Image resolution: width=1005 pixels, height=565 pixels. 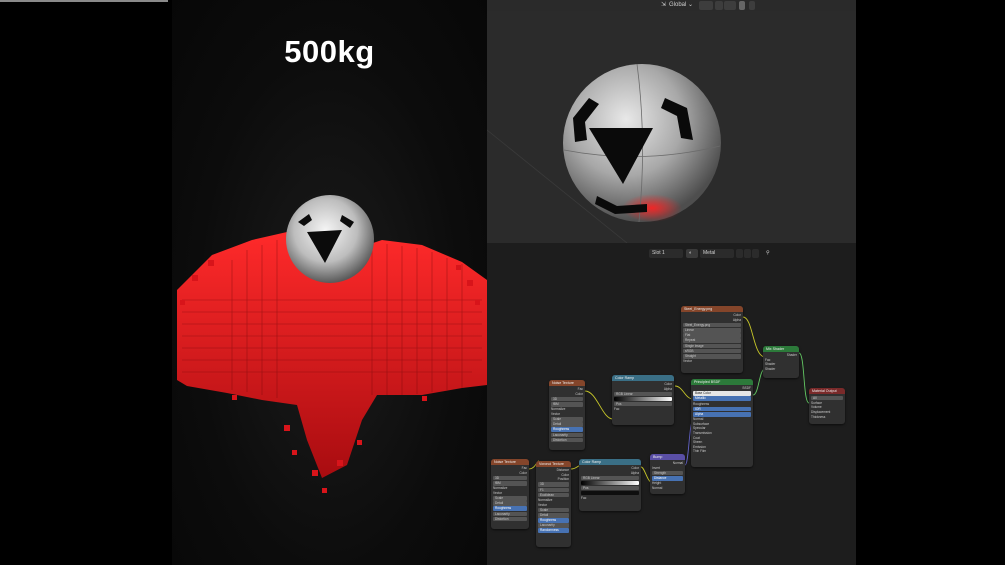 I want to click on proportional-edit-button, so click(x=742, y=5).